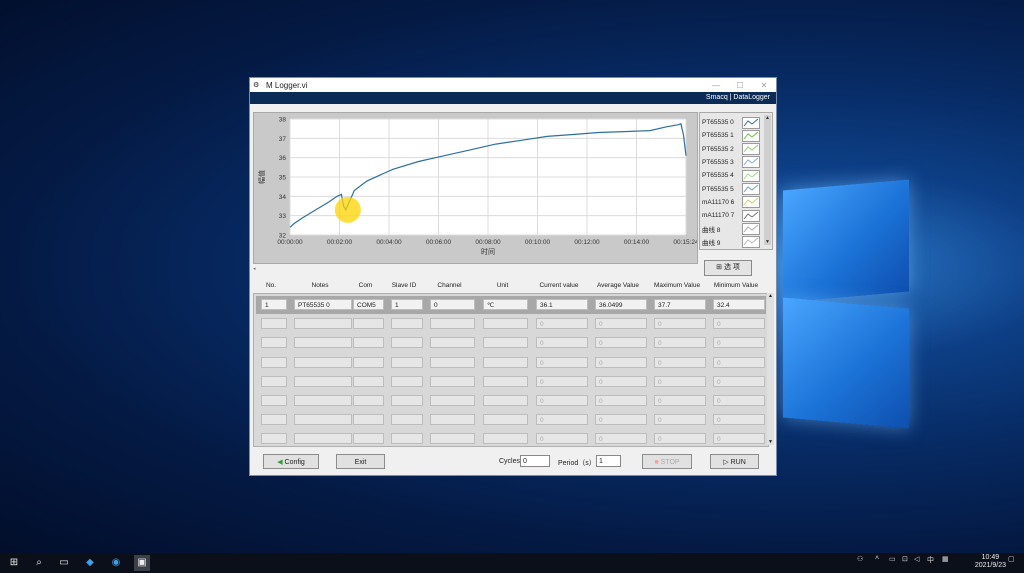 The image size is (1024, 573). What do you see at coordinates (732, 122) in the screenshot?
I see `legend-item: PT65535 0` at bounding box center [732, 122].